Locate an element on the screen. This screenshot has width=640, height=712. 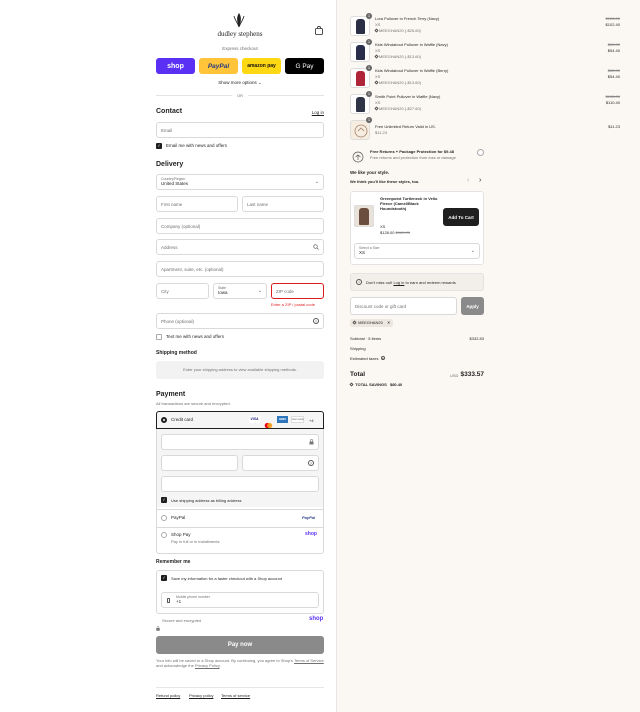
or-divider-label: OR is located at coordinates (240, 95).